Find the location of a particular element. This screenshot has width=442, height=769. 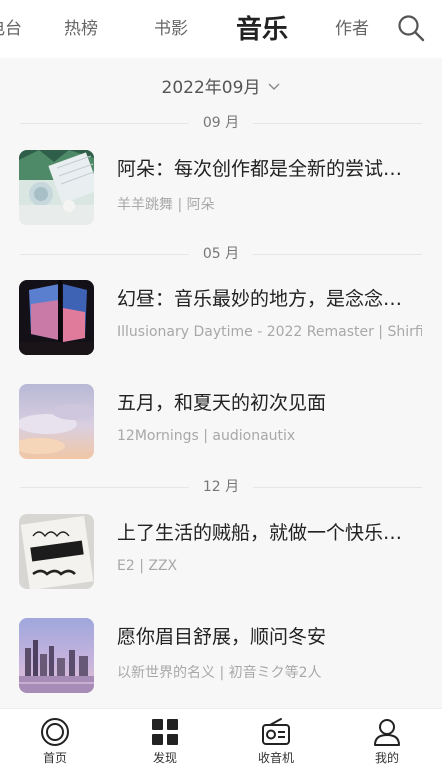

list-item: 五月，和夏天的初次见面 12Mornings | audionautix is located at coordinates (221, 422).